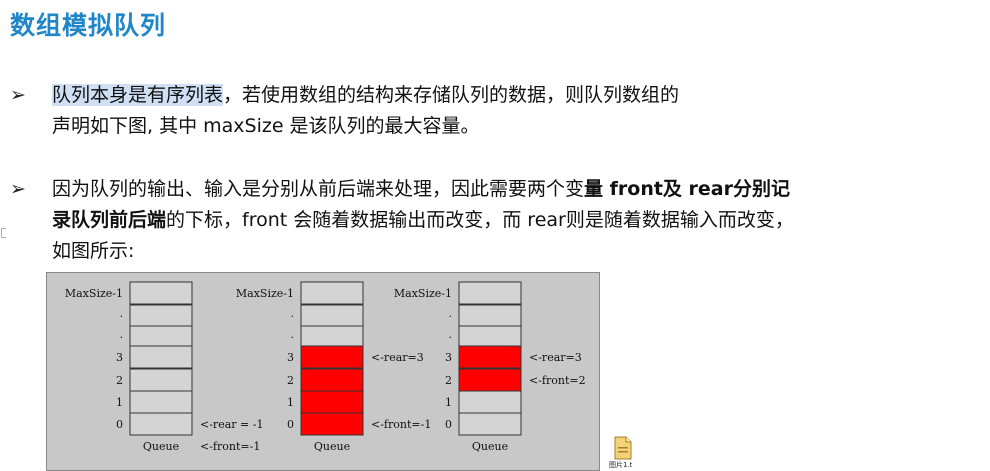 This screenshot has height=471, width=990. What do you see at coordinates (231, 424) in the screenshot?
I see `pointer-label: <-rear = -1` at bounding box center [231, 424].